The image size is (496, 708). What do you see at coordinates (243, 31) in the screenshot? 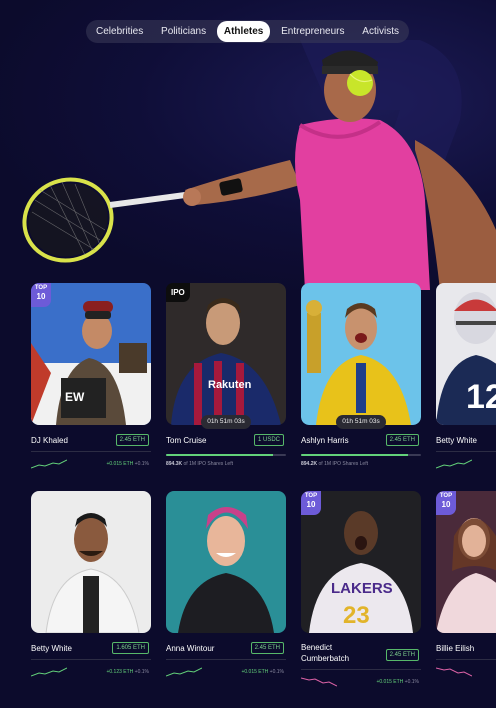
I see `tab-athletes: Athletes` at bounding box center [243, 31].